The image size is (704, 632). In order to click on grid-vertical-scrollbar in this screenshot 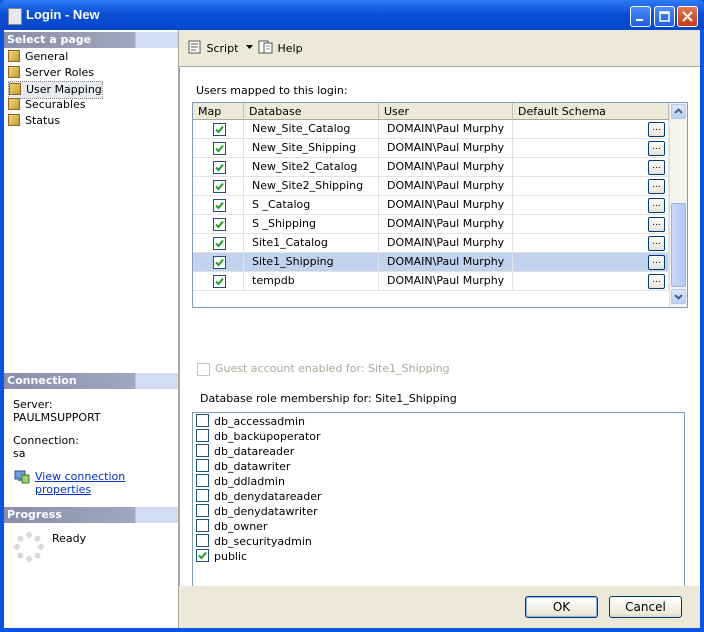, I will do `click(678, 205)`.